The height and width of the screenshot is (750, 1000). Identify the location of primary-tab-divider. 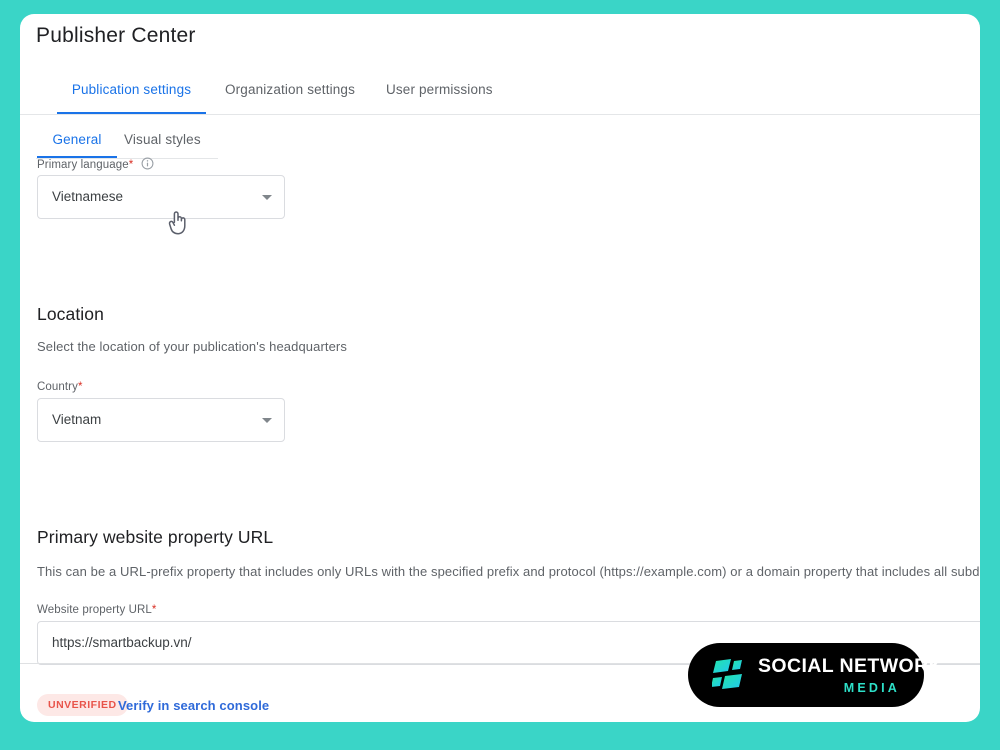
(500, 114).